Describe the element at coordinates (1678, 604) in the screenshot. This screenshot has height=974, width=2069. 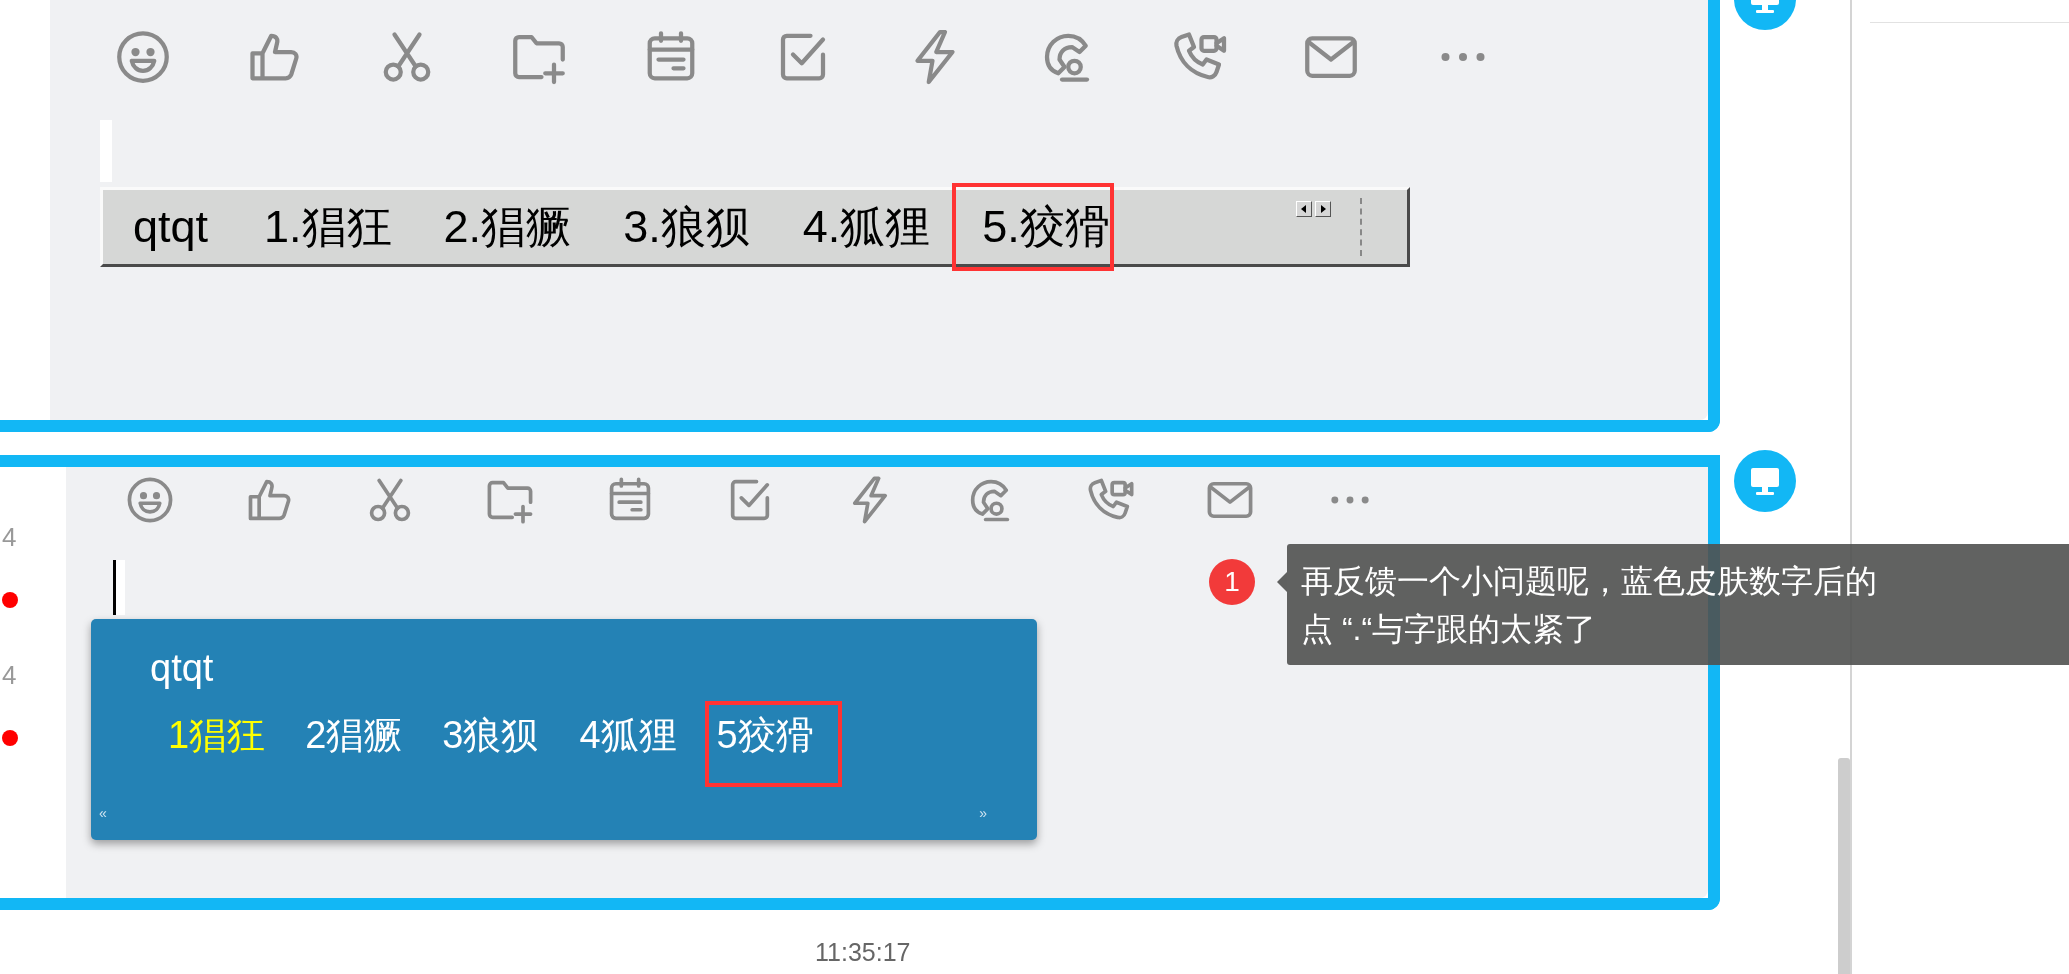
I see `comment-text: 再反馈一个小问题呢，蓝色皮肤数字后的 点 “.“与字跟的太紧了` at that location.